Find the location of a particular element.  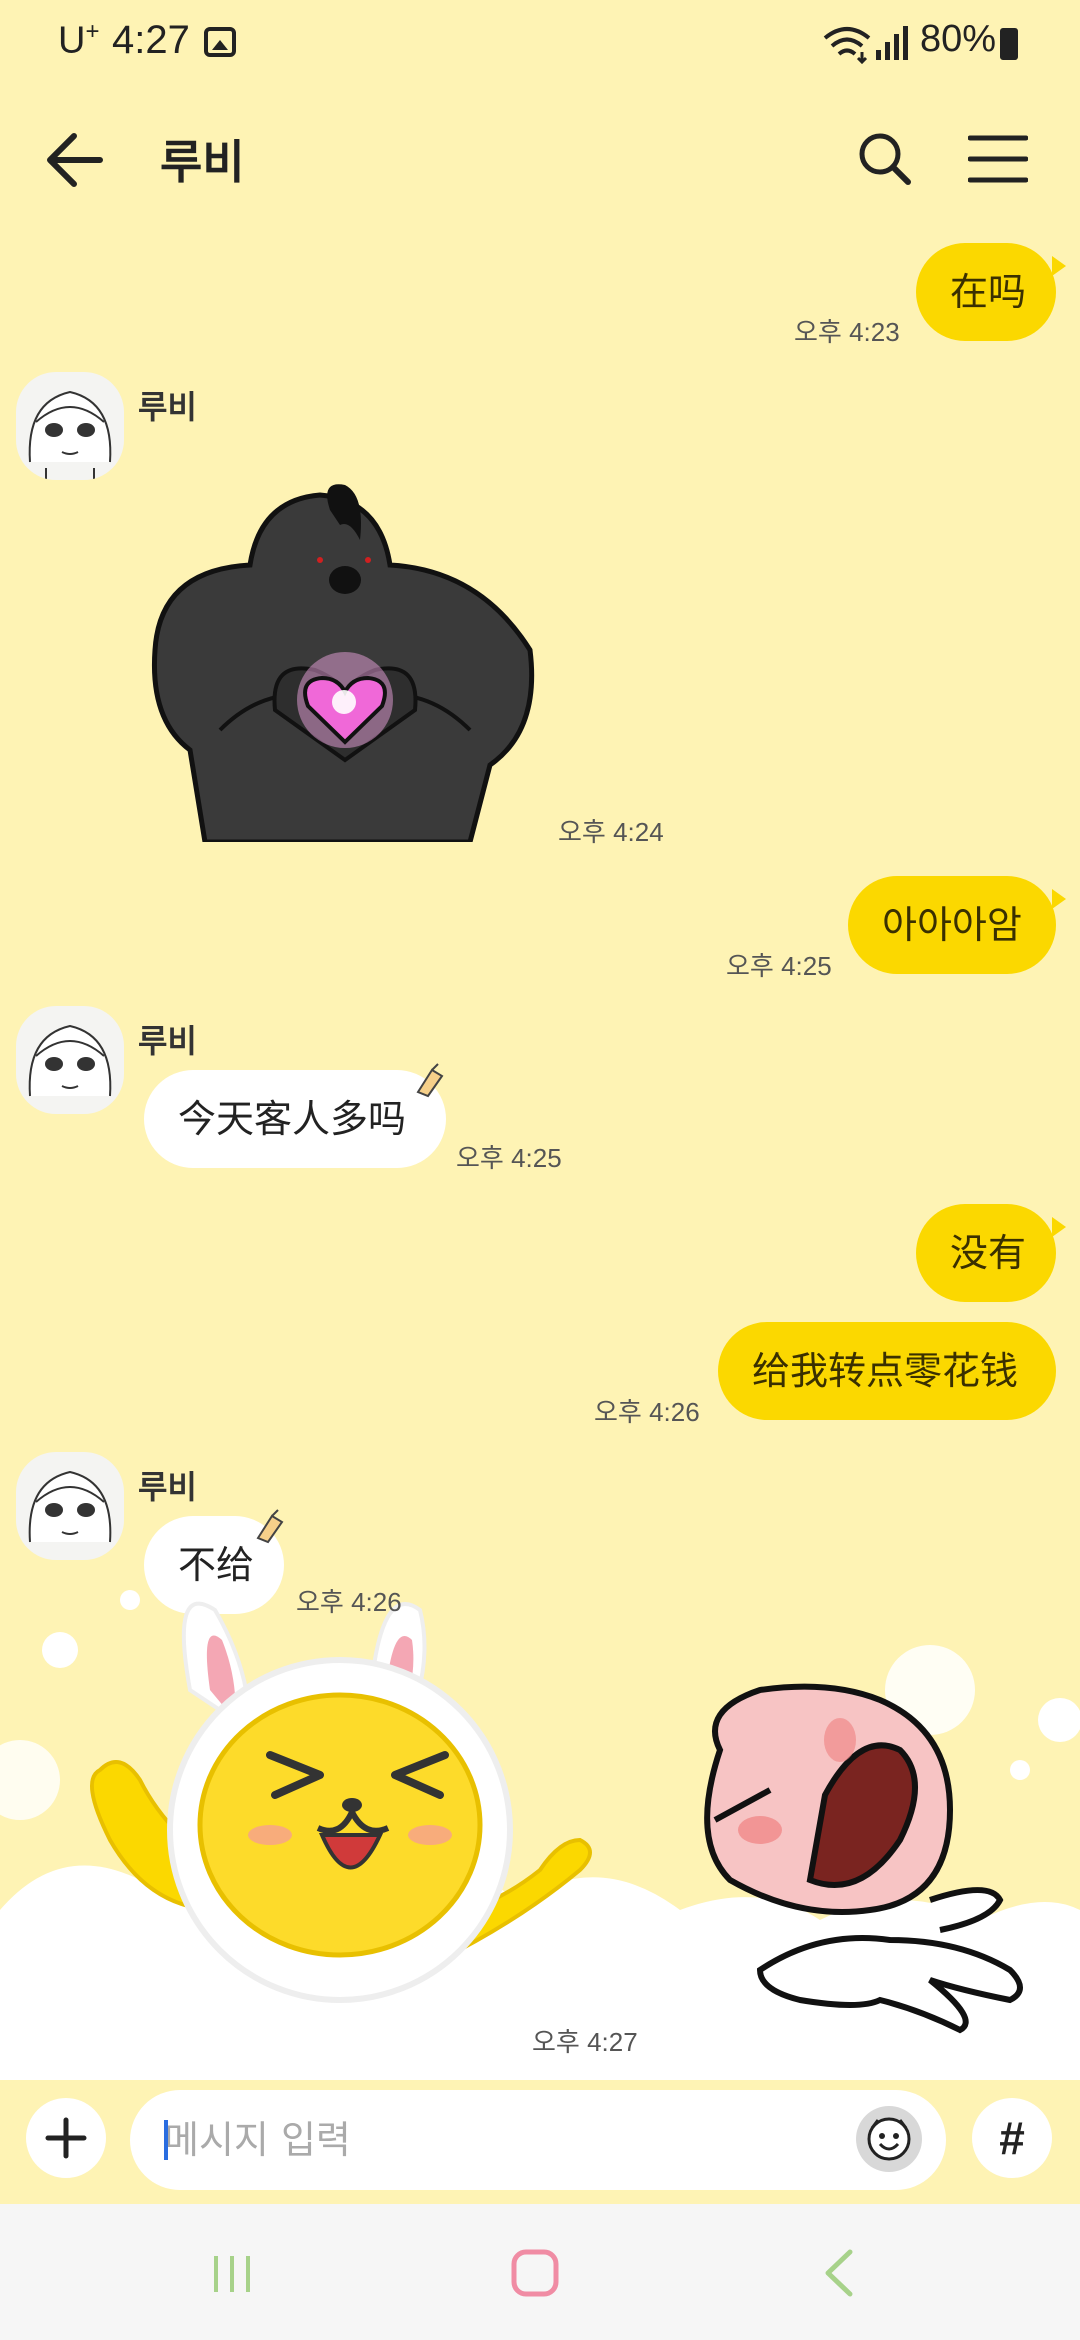

carrier-label: U+ is located at coordinates (79, 40).